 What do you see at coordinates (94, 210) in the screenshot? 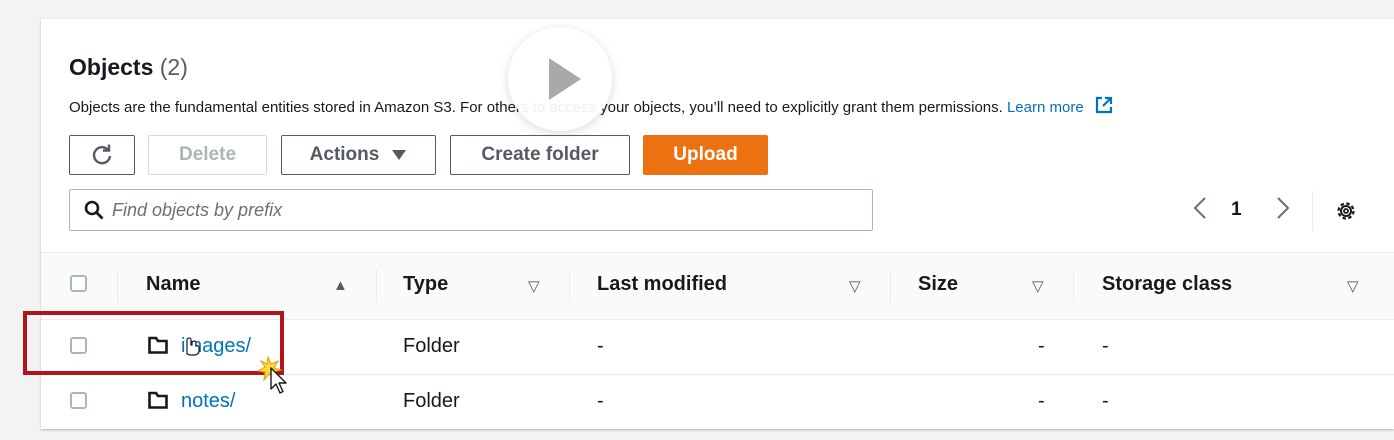
I see `search-icon` at bounding box center [94, 210].